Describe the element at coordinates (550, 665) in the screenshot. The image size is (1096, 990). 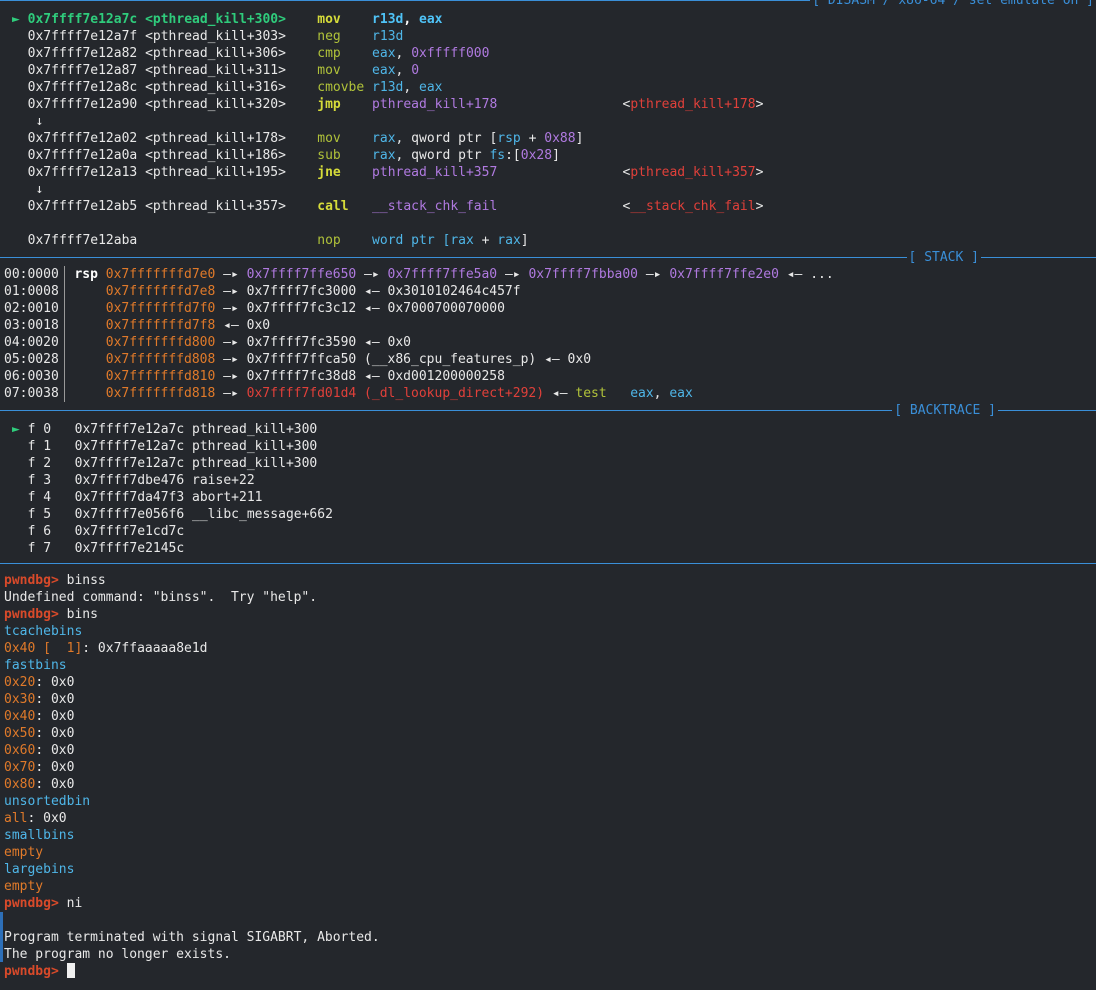
I see `console-line: fastbins` at that location.